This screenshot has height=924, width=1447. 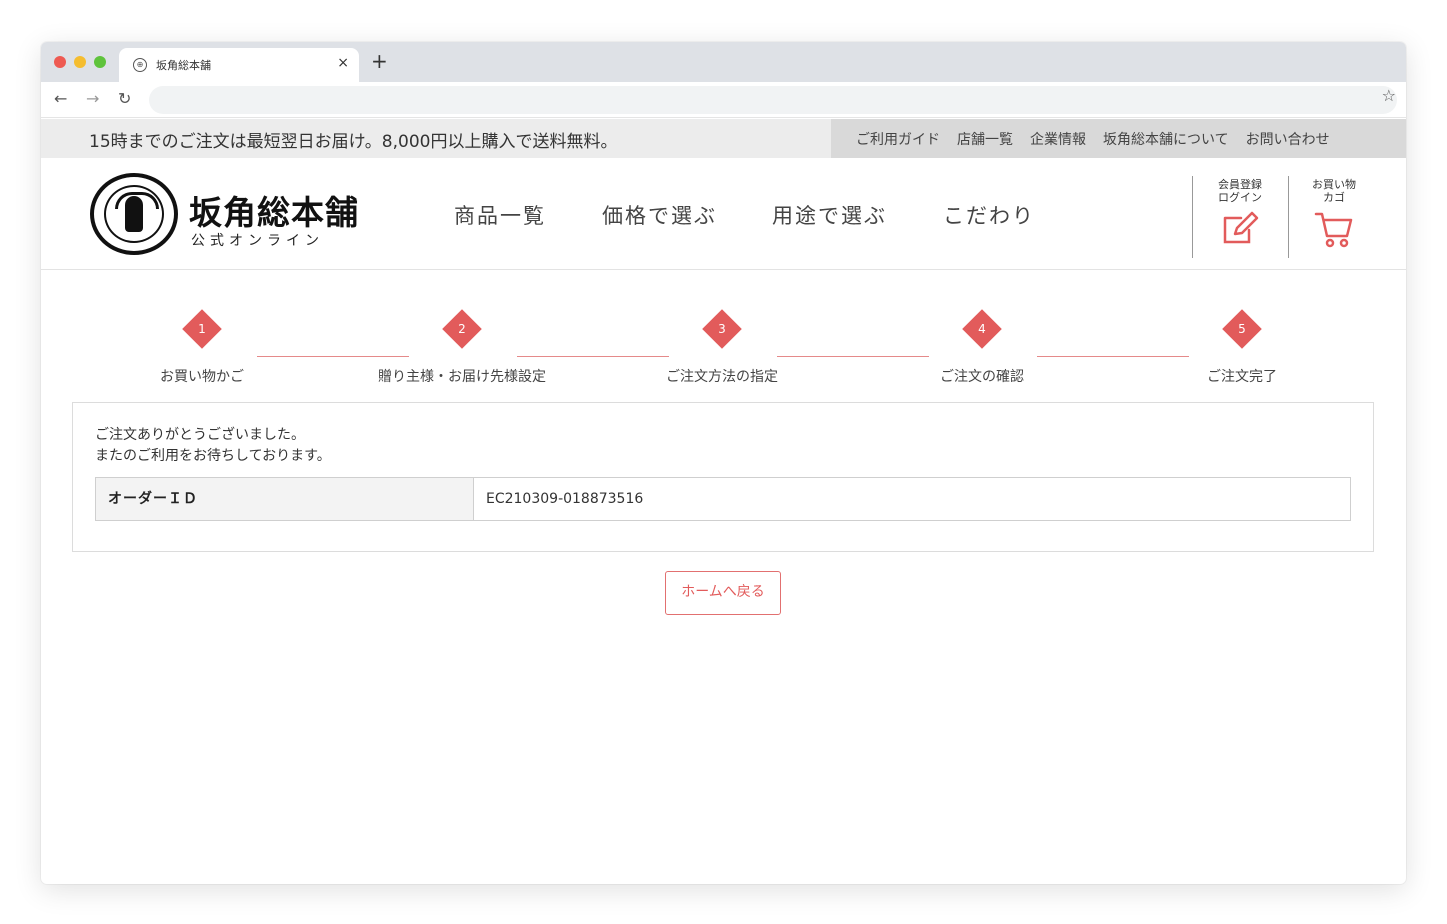 What do you see at coordinates (462, 329) in the screenshot?
I see `step-number: 2` at bounding box center [462, 329].